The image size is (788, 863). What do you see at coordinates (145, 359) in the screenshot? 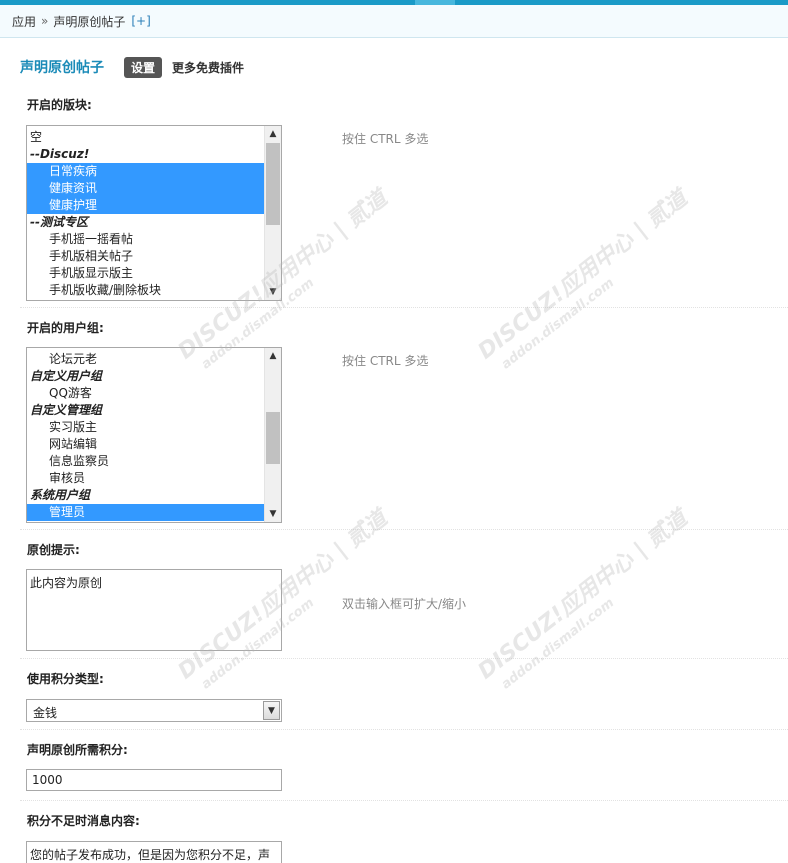
I see `list-option: 论坛元老` at bounding box center [145, 359].